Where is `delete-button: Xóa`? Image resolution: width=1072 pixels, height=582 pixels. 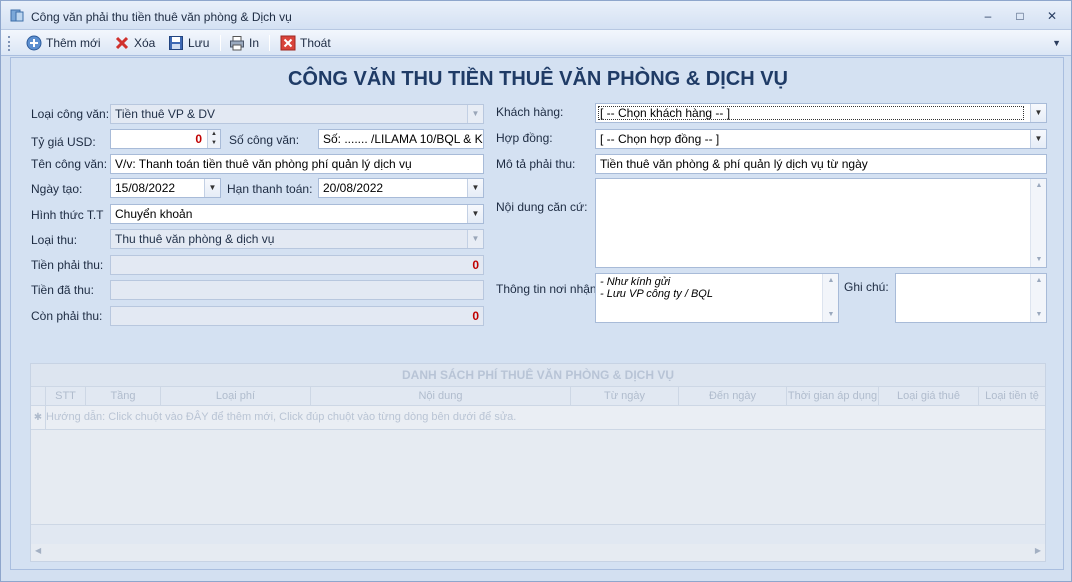
delete-button: Xóa is located at coordinates (134, 43).